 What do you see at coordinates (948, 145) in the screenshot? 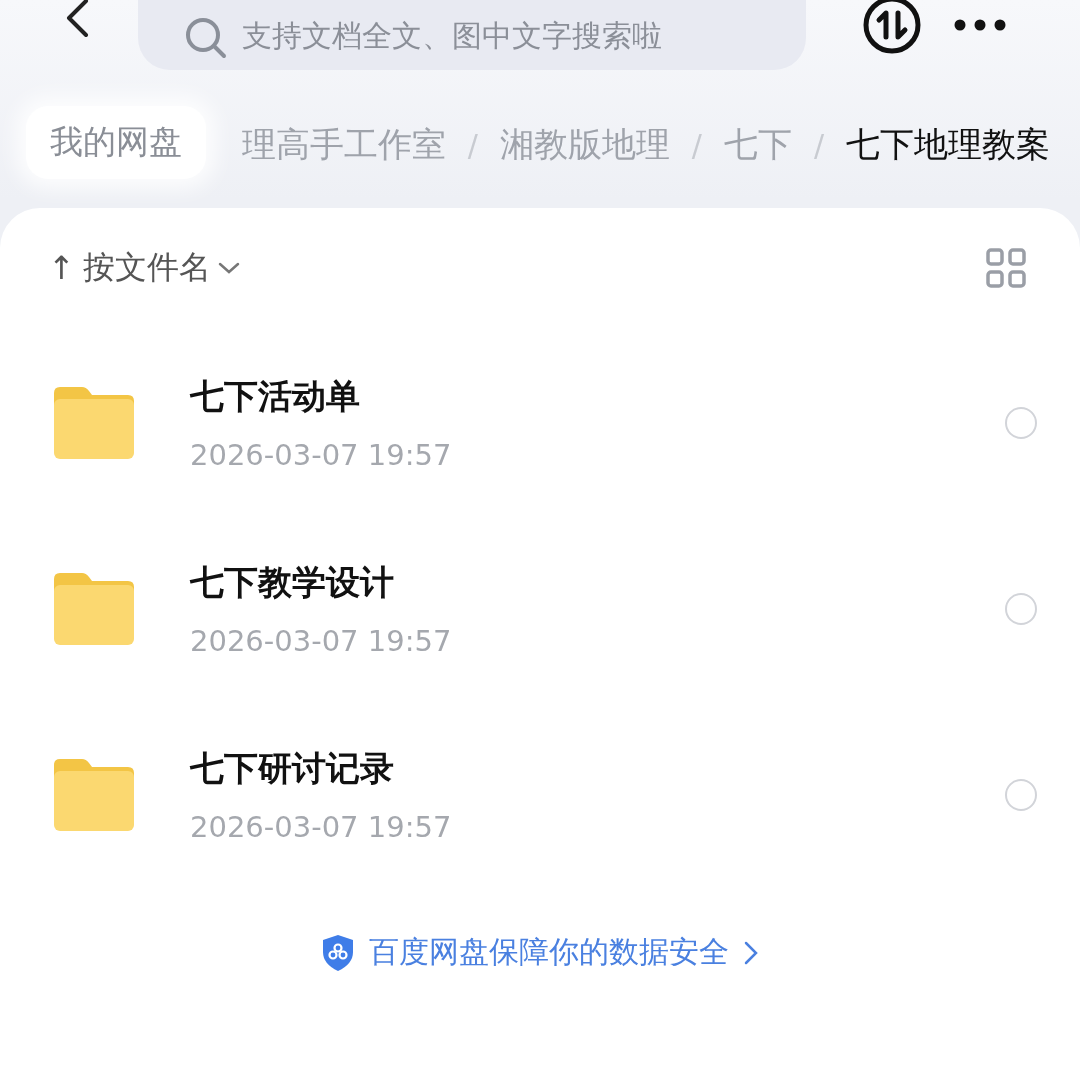
I see `breadcrumb-item: 七下地理教案` at bounding box center [948, 145].